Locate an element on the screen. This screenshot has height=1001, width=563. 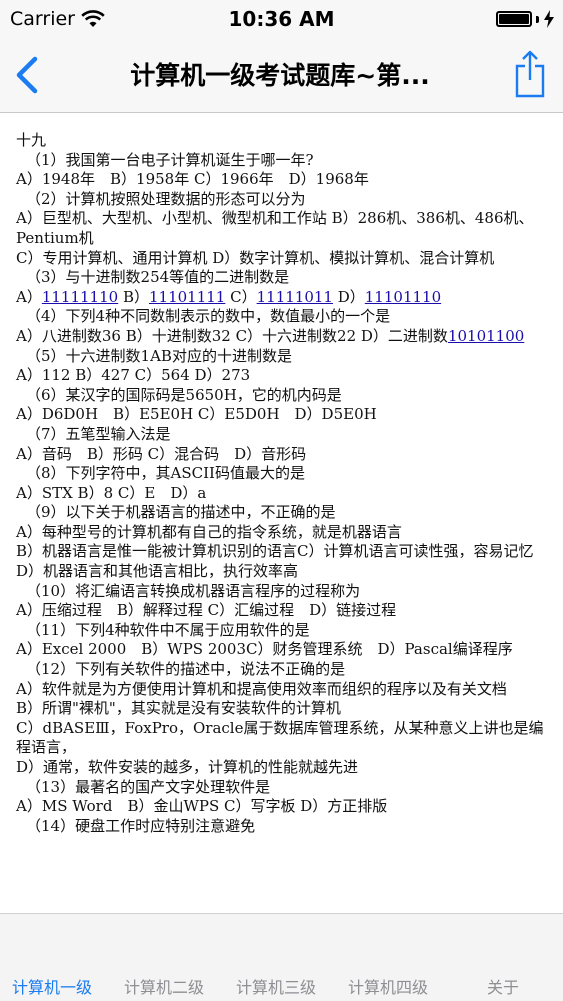
status-bar: Carrier 10:36 AM is located at coordinates (281, 19).